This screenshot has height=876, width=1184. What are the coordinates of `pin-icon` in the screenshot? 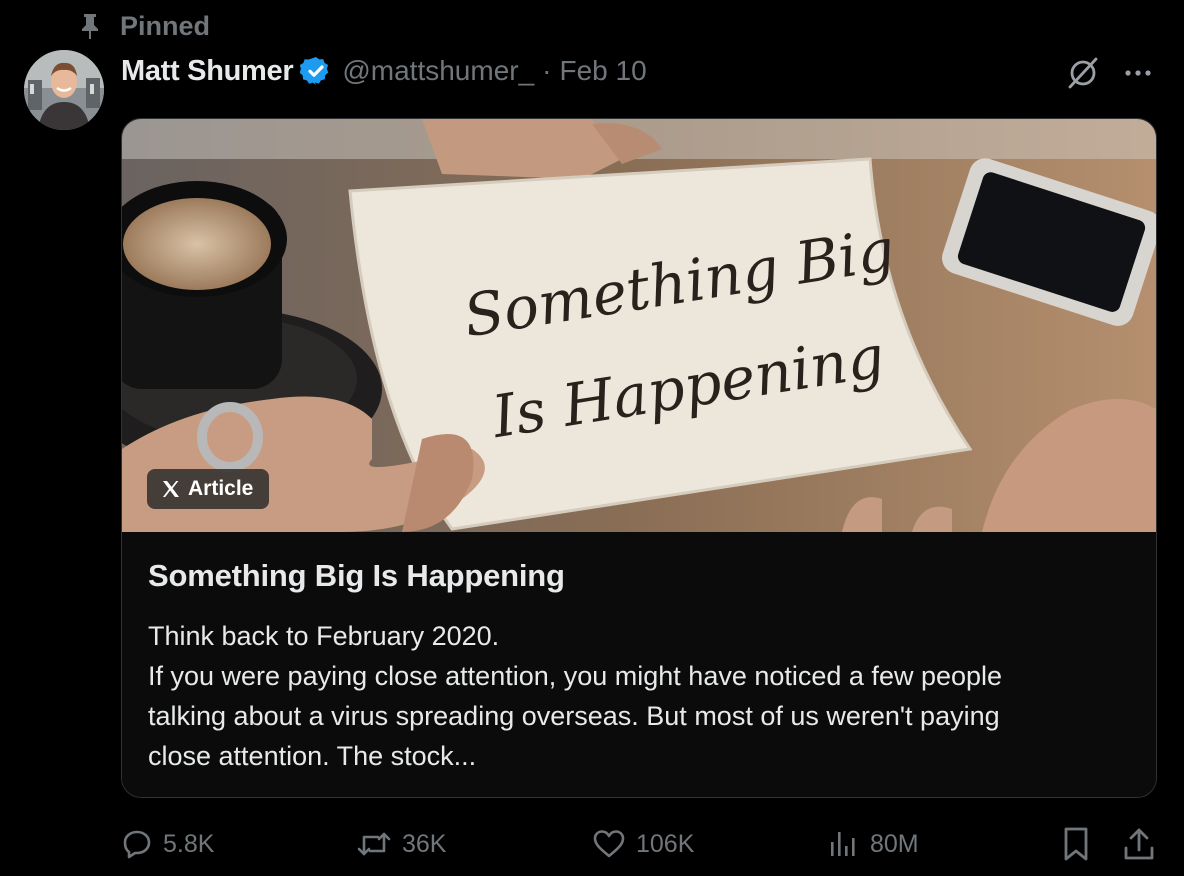 It's located at (90, 26).